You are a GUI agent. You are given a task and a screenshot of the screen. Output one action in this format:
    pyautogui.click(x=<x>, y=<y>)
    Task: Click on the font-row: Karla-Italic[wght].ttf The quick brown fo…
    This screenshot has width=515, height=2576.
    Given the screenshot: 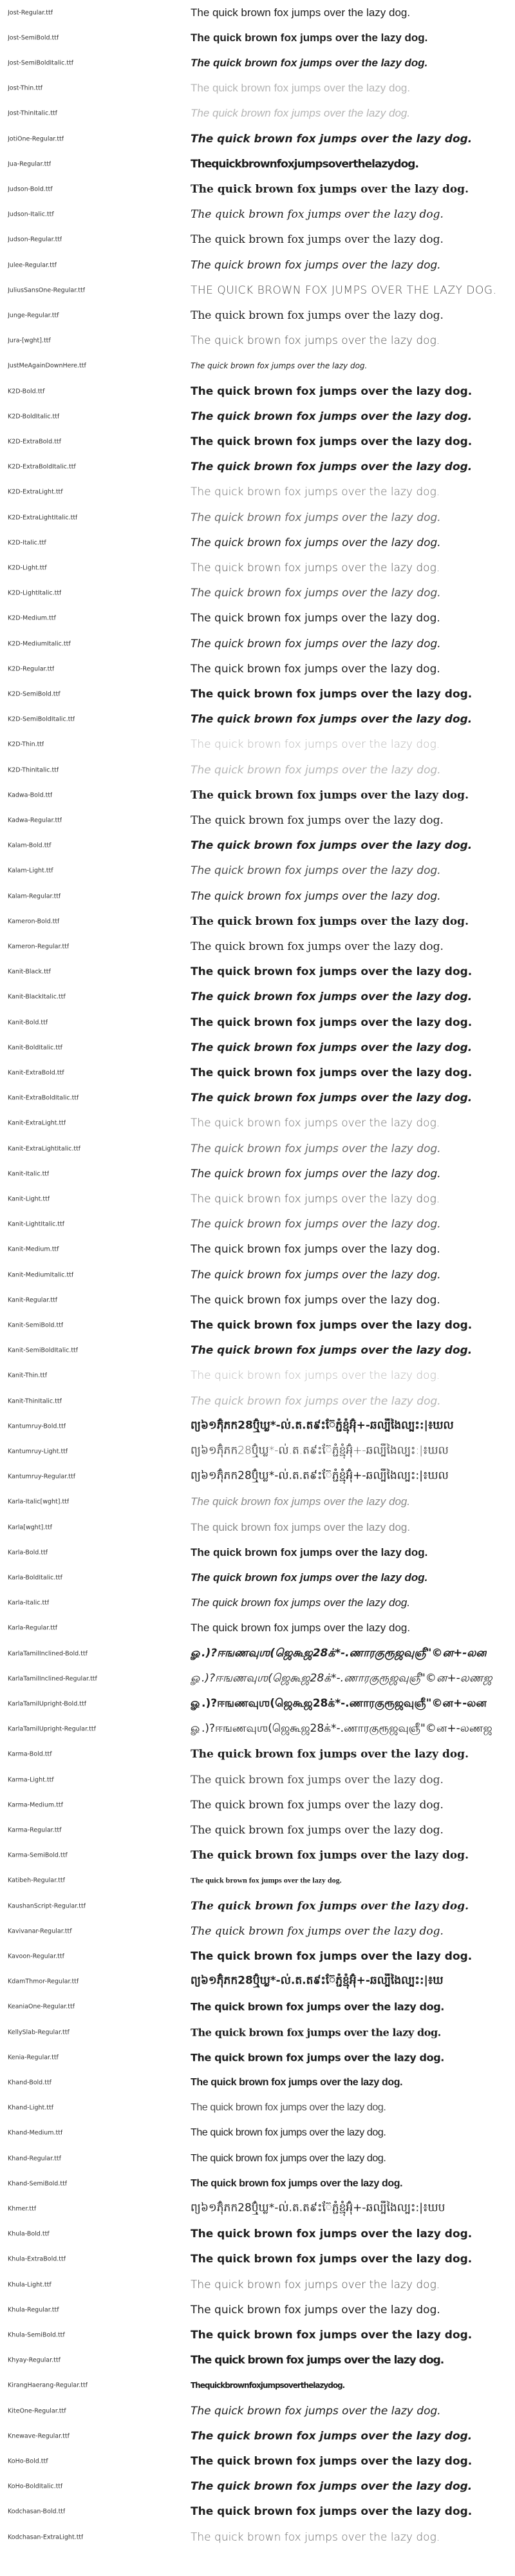 What is the action you would take?
    pyautogui.click(x=257, y=1502)
    